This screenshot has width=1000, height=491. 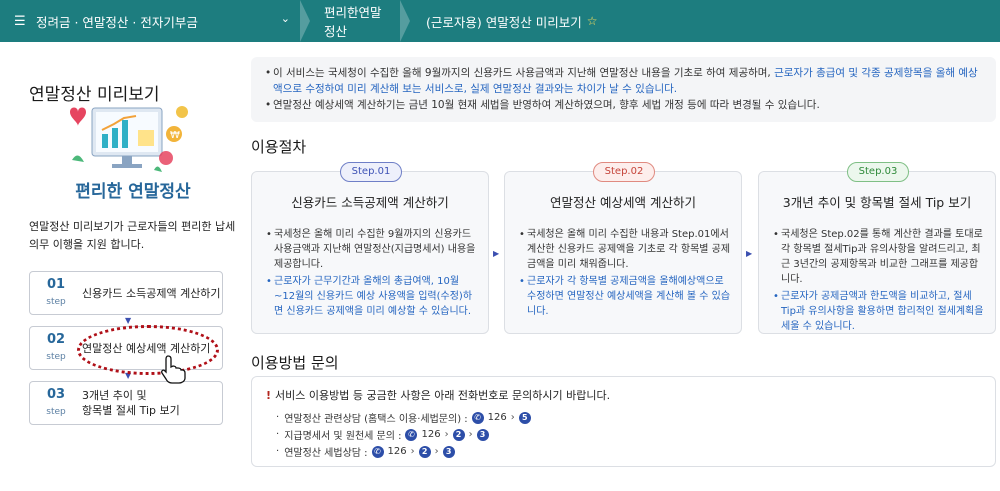 I want to click on exclamation-icon: !, so click(x=269, y=395).